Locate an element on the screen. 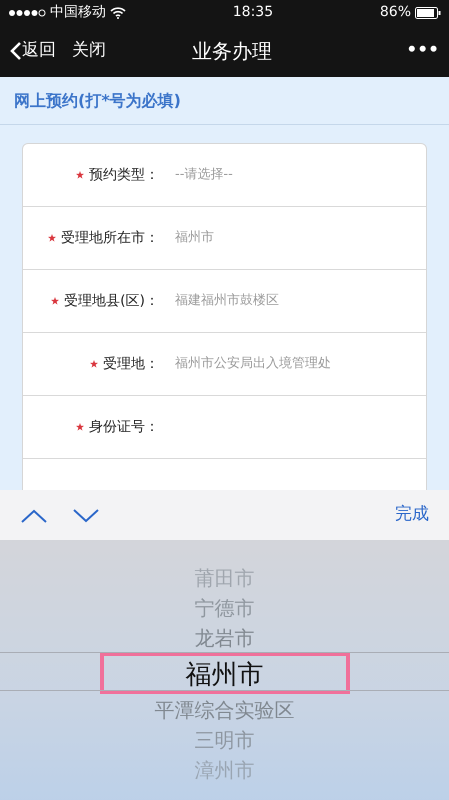 The width and height of the screenshot is (449, 800). picker-option: 三明市 is located at coordinates (224, 739).